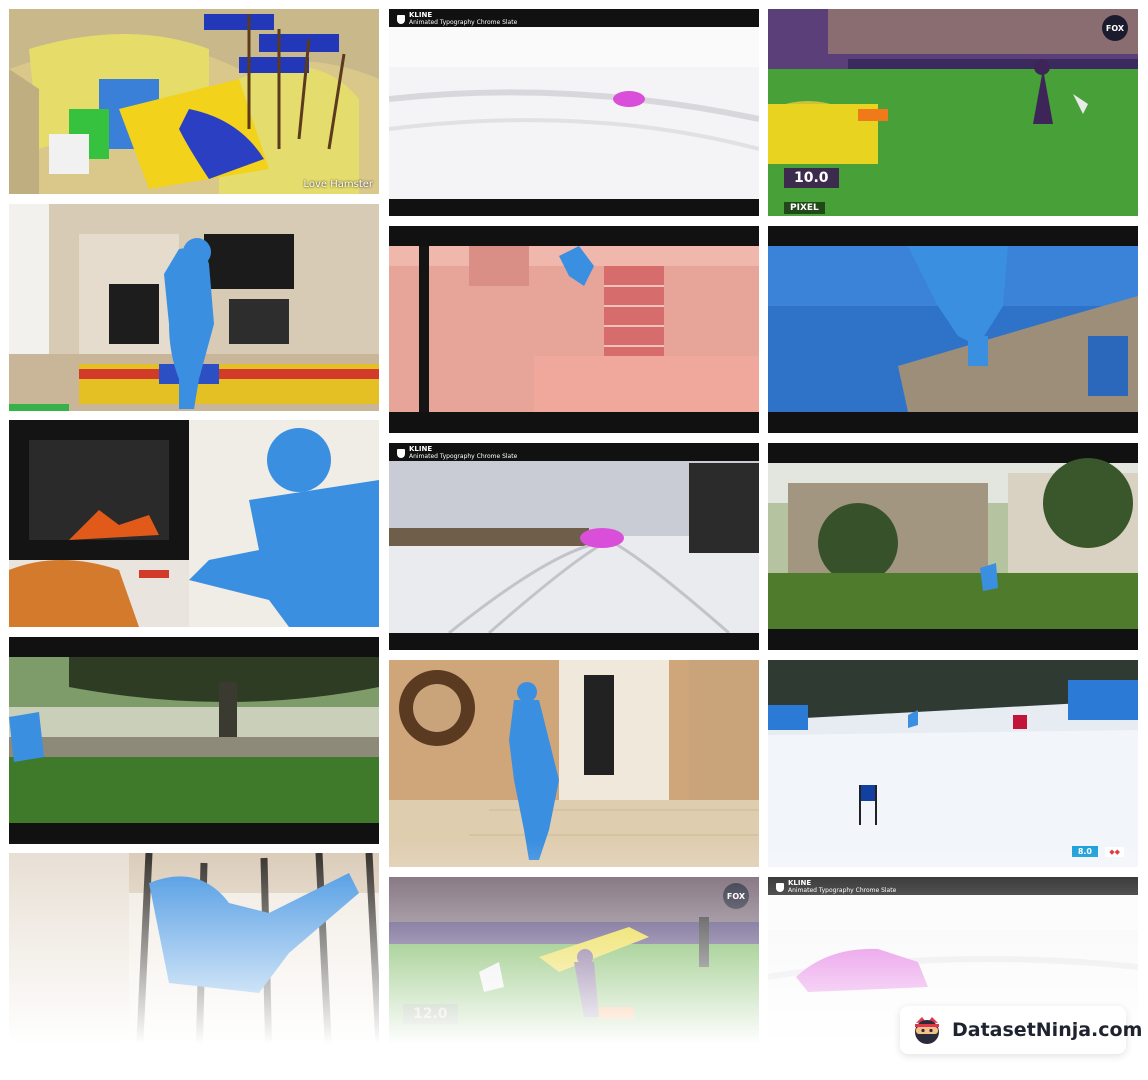 This screenshot has width=1148, height=1080. Describe the element at coordinates (574, 763) in the screenshot. I see `tile-hallway` at that location.